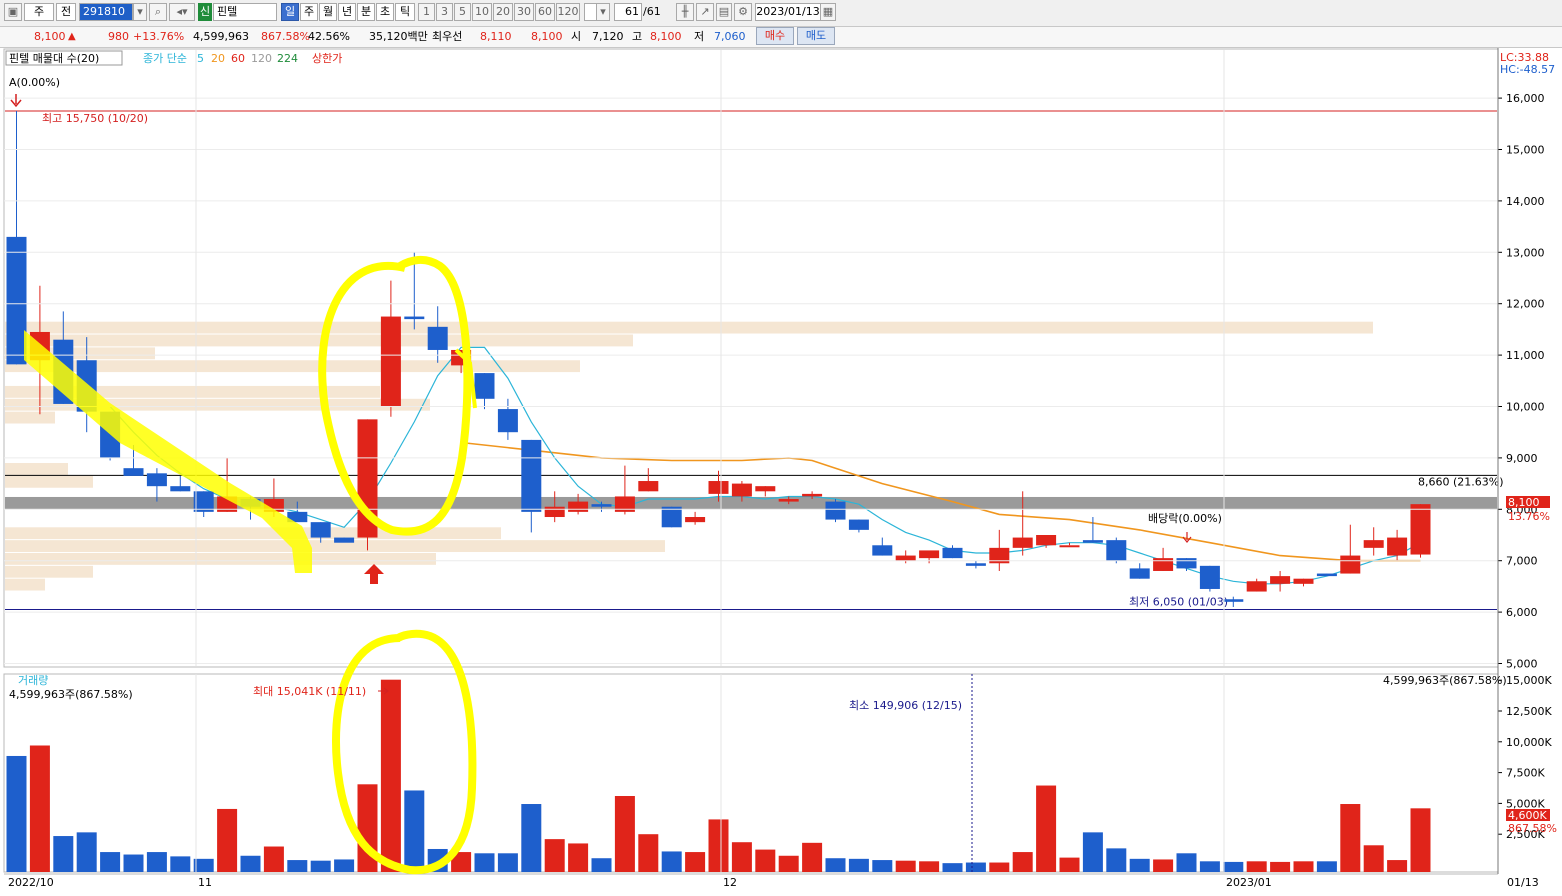  What do you see at coordinates (106, 12) in the screenshot?
I see `stock-code-input: 291810` at bounding box center [106, 12].